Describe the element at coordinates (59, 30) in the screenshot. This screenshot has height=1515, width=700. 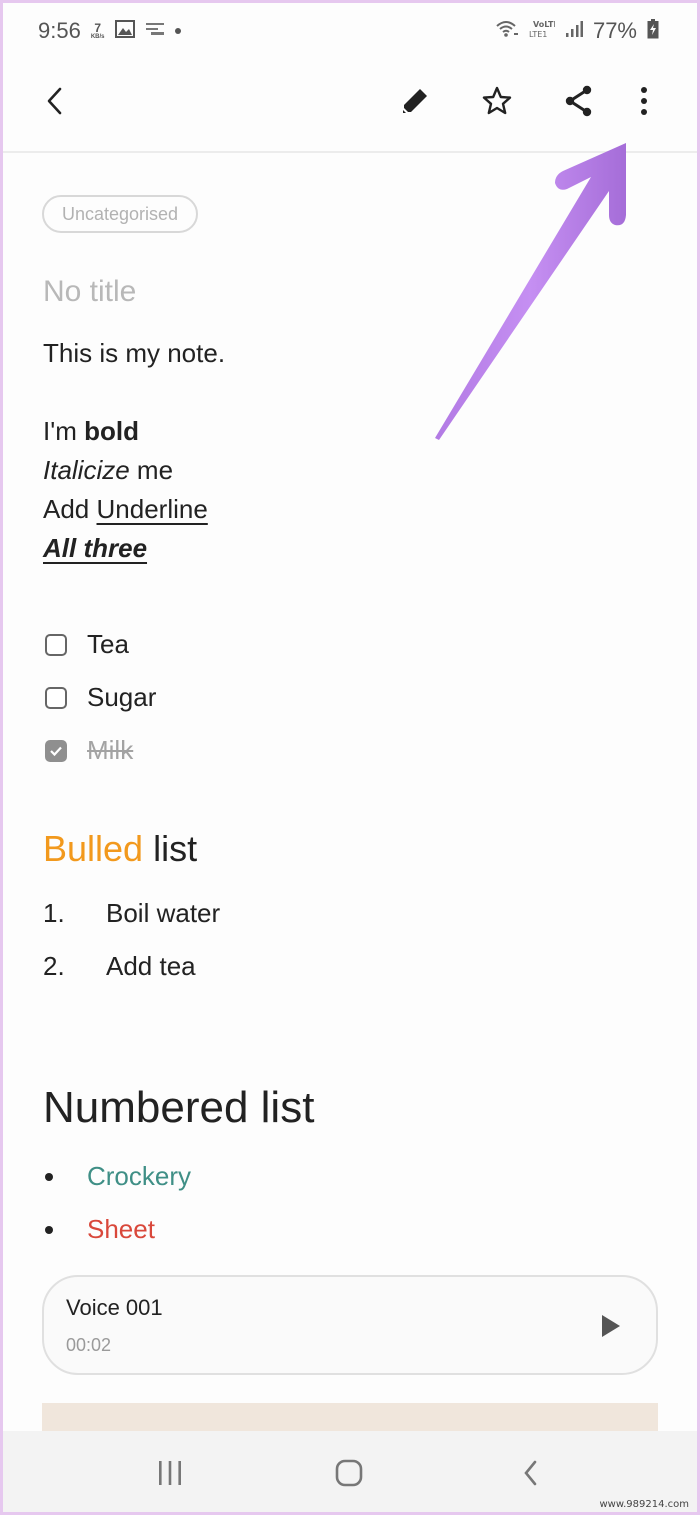
I see `status-time: 9:56` at that location.